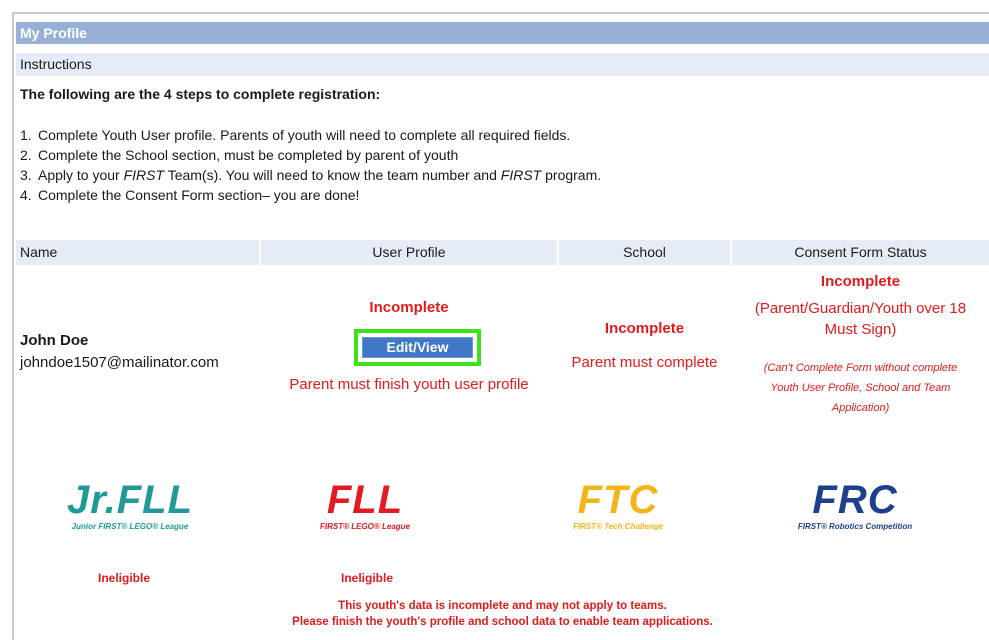 The image size is (989, 640). Describe the element at coordinates (502, 33) in the screenshot. I see `page-title: My Profile` at that location.